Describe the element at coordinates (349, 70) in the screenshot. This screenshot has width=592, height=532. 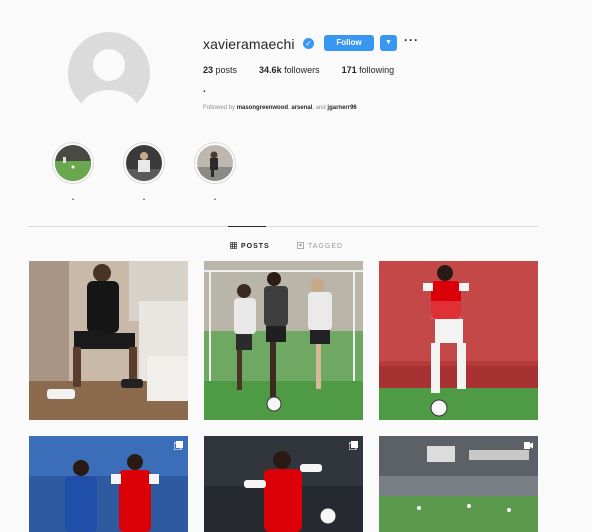
I see `following-count: 171` at that location.